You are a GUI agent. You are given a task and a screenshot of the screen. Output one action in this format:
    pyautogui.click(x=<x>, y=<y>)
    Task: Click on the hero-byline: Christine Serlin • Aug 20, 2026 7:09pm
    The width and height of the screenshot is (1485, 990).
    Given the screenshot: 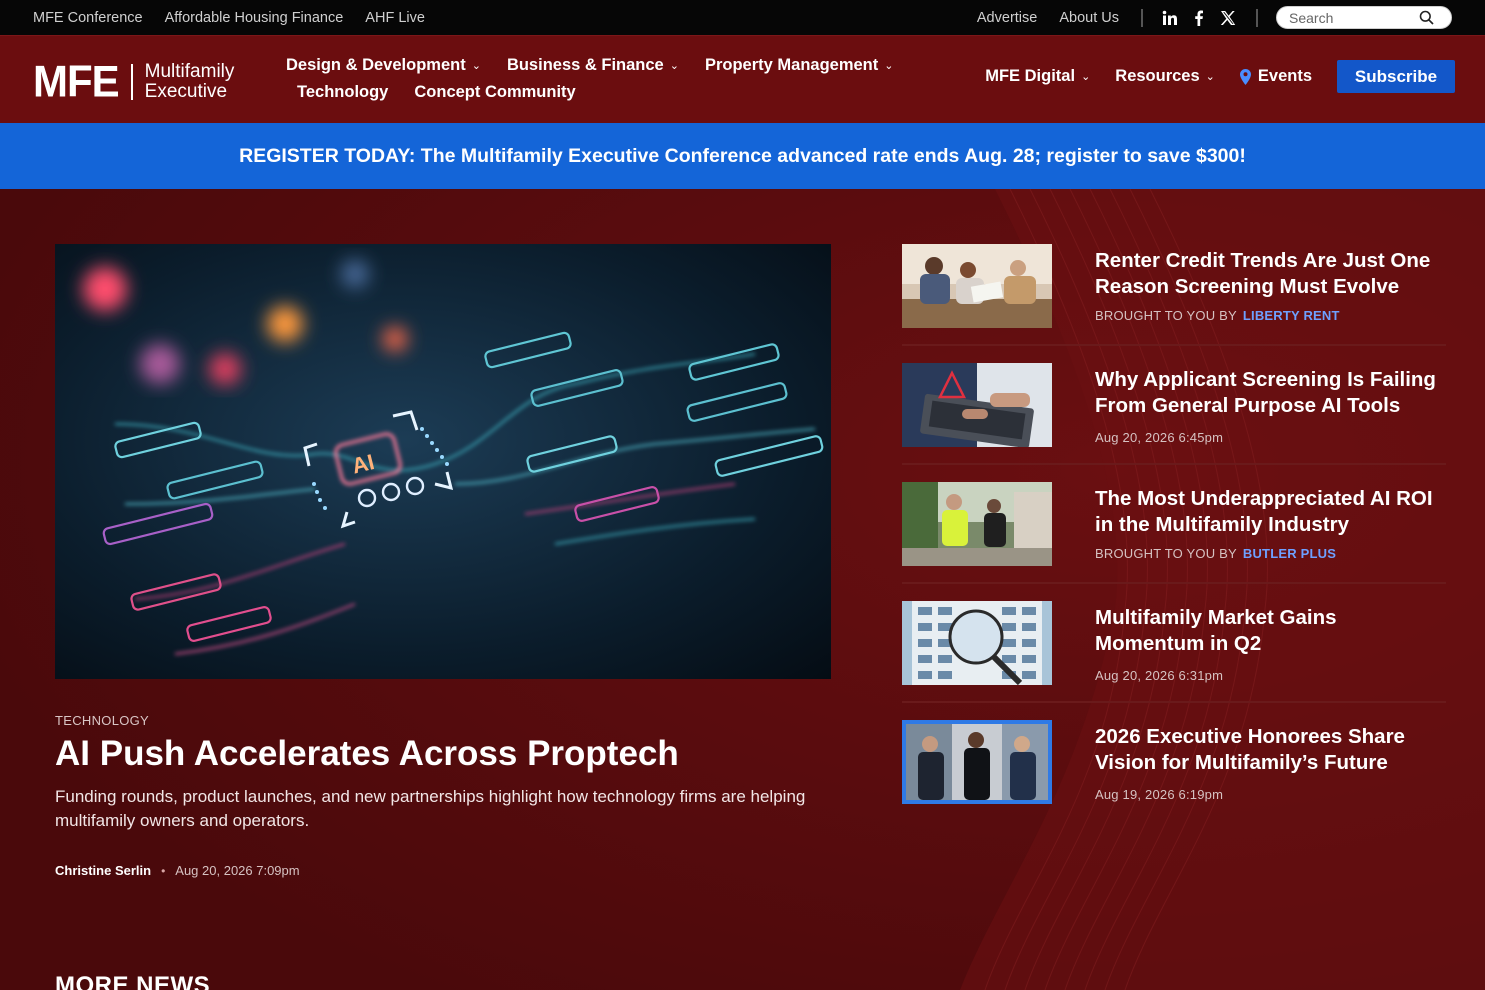 What is the action you would take?
    pyautogui.click(x=177, y=870)
    